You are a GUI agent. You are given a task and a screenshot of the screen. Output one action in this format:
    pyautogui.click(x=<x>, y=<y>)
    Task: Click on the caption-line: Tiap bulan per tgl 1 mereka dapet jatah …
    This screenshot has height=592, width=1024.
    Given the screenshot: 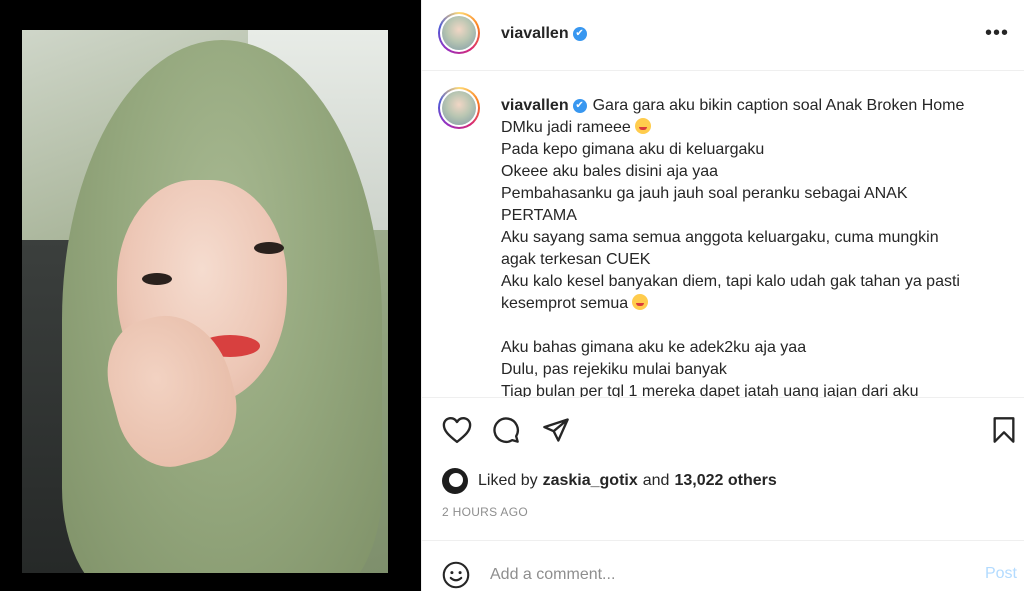 What is the action you would take?
    pyautogui.click(x=758, y=389)
    